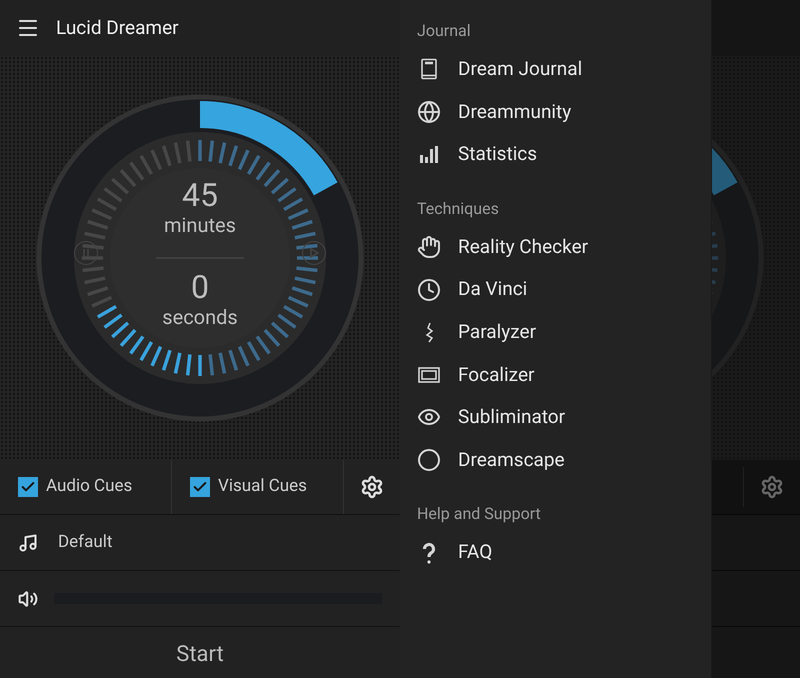 This screenshot has width=800, height=678. Describe the element at coordinates (555, 552) in the screenshot. I see `drawer-item: FAQ` at that location.